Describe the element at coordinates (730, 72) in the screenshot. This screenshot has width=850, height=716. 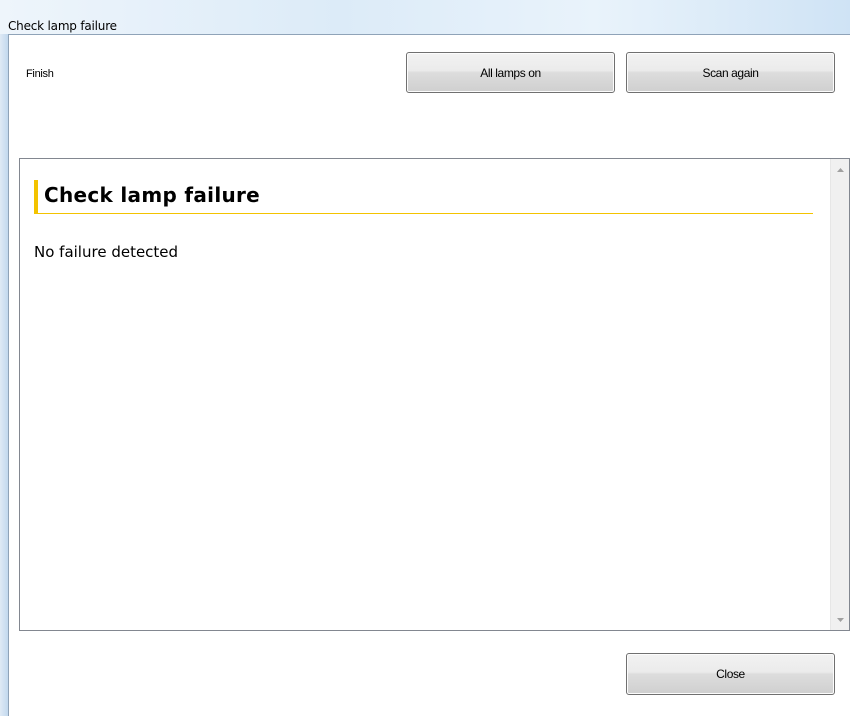
I see `scan-again-button: Scan again` at that location.